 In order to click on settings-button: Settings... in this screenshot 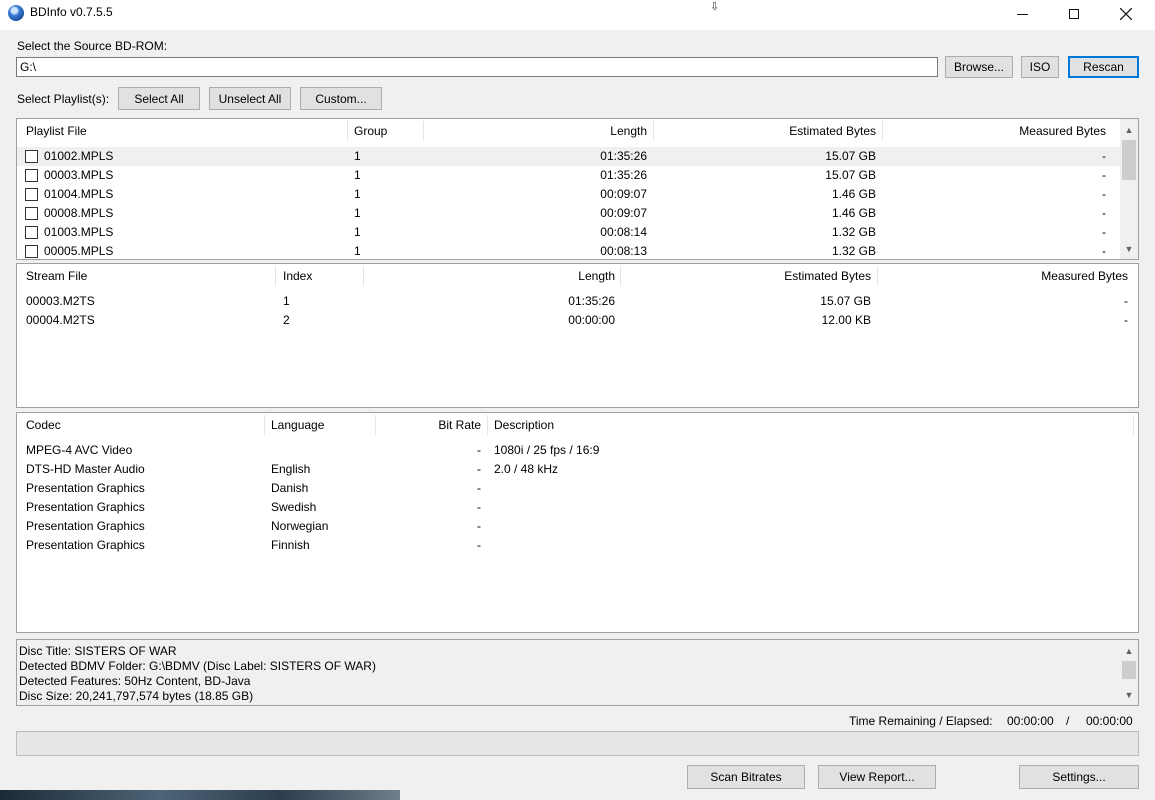, I will do `click(1079, 777)`.